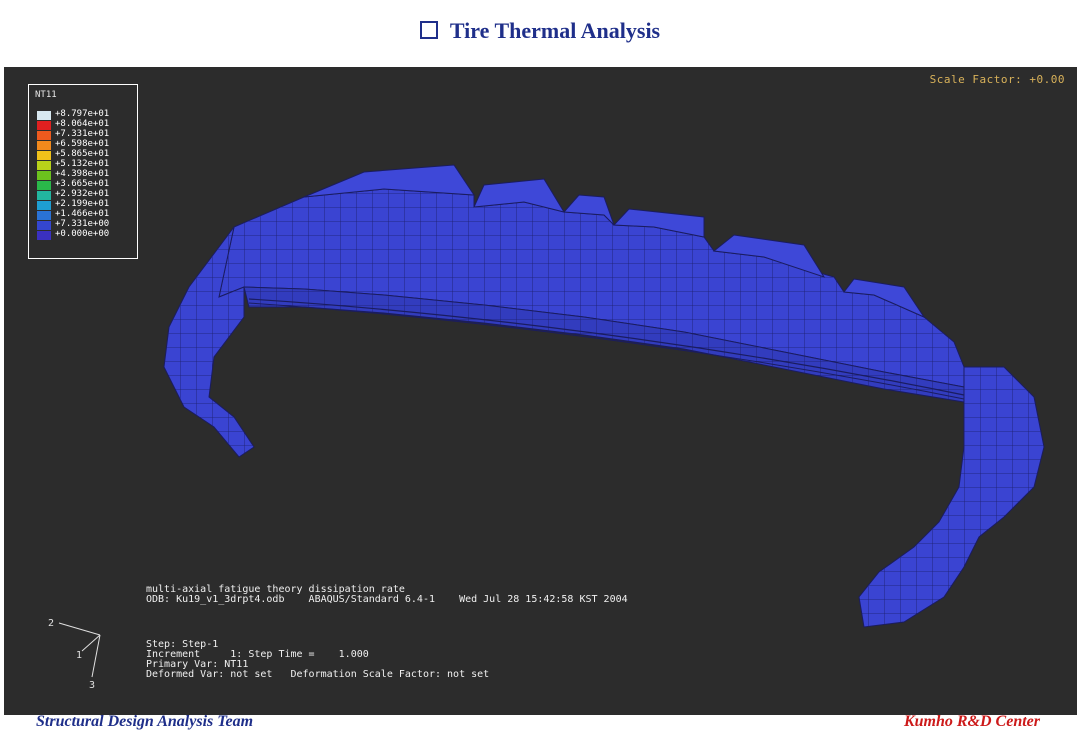 The width and height of the screenshot is (1080, 748). I want to click on legend-variable-label: NT11, so click(46, 95).